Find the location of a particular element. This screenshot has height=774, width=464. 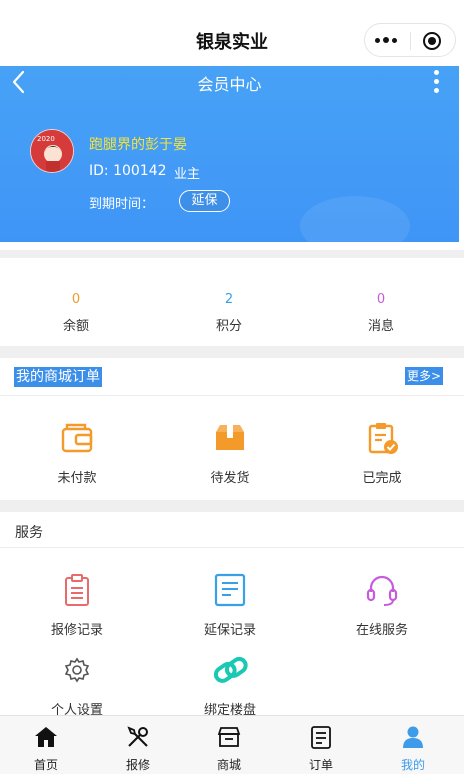

close-target-icon is located at coordinates (432, 41).